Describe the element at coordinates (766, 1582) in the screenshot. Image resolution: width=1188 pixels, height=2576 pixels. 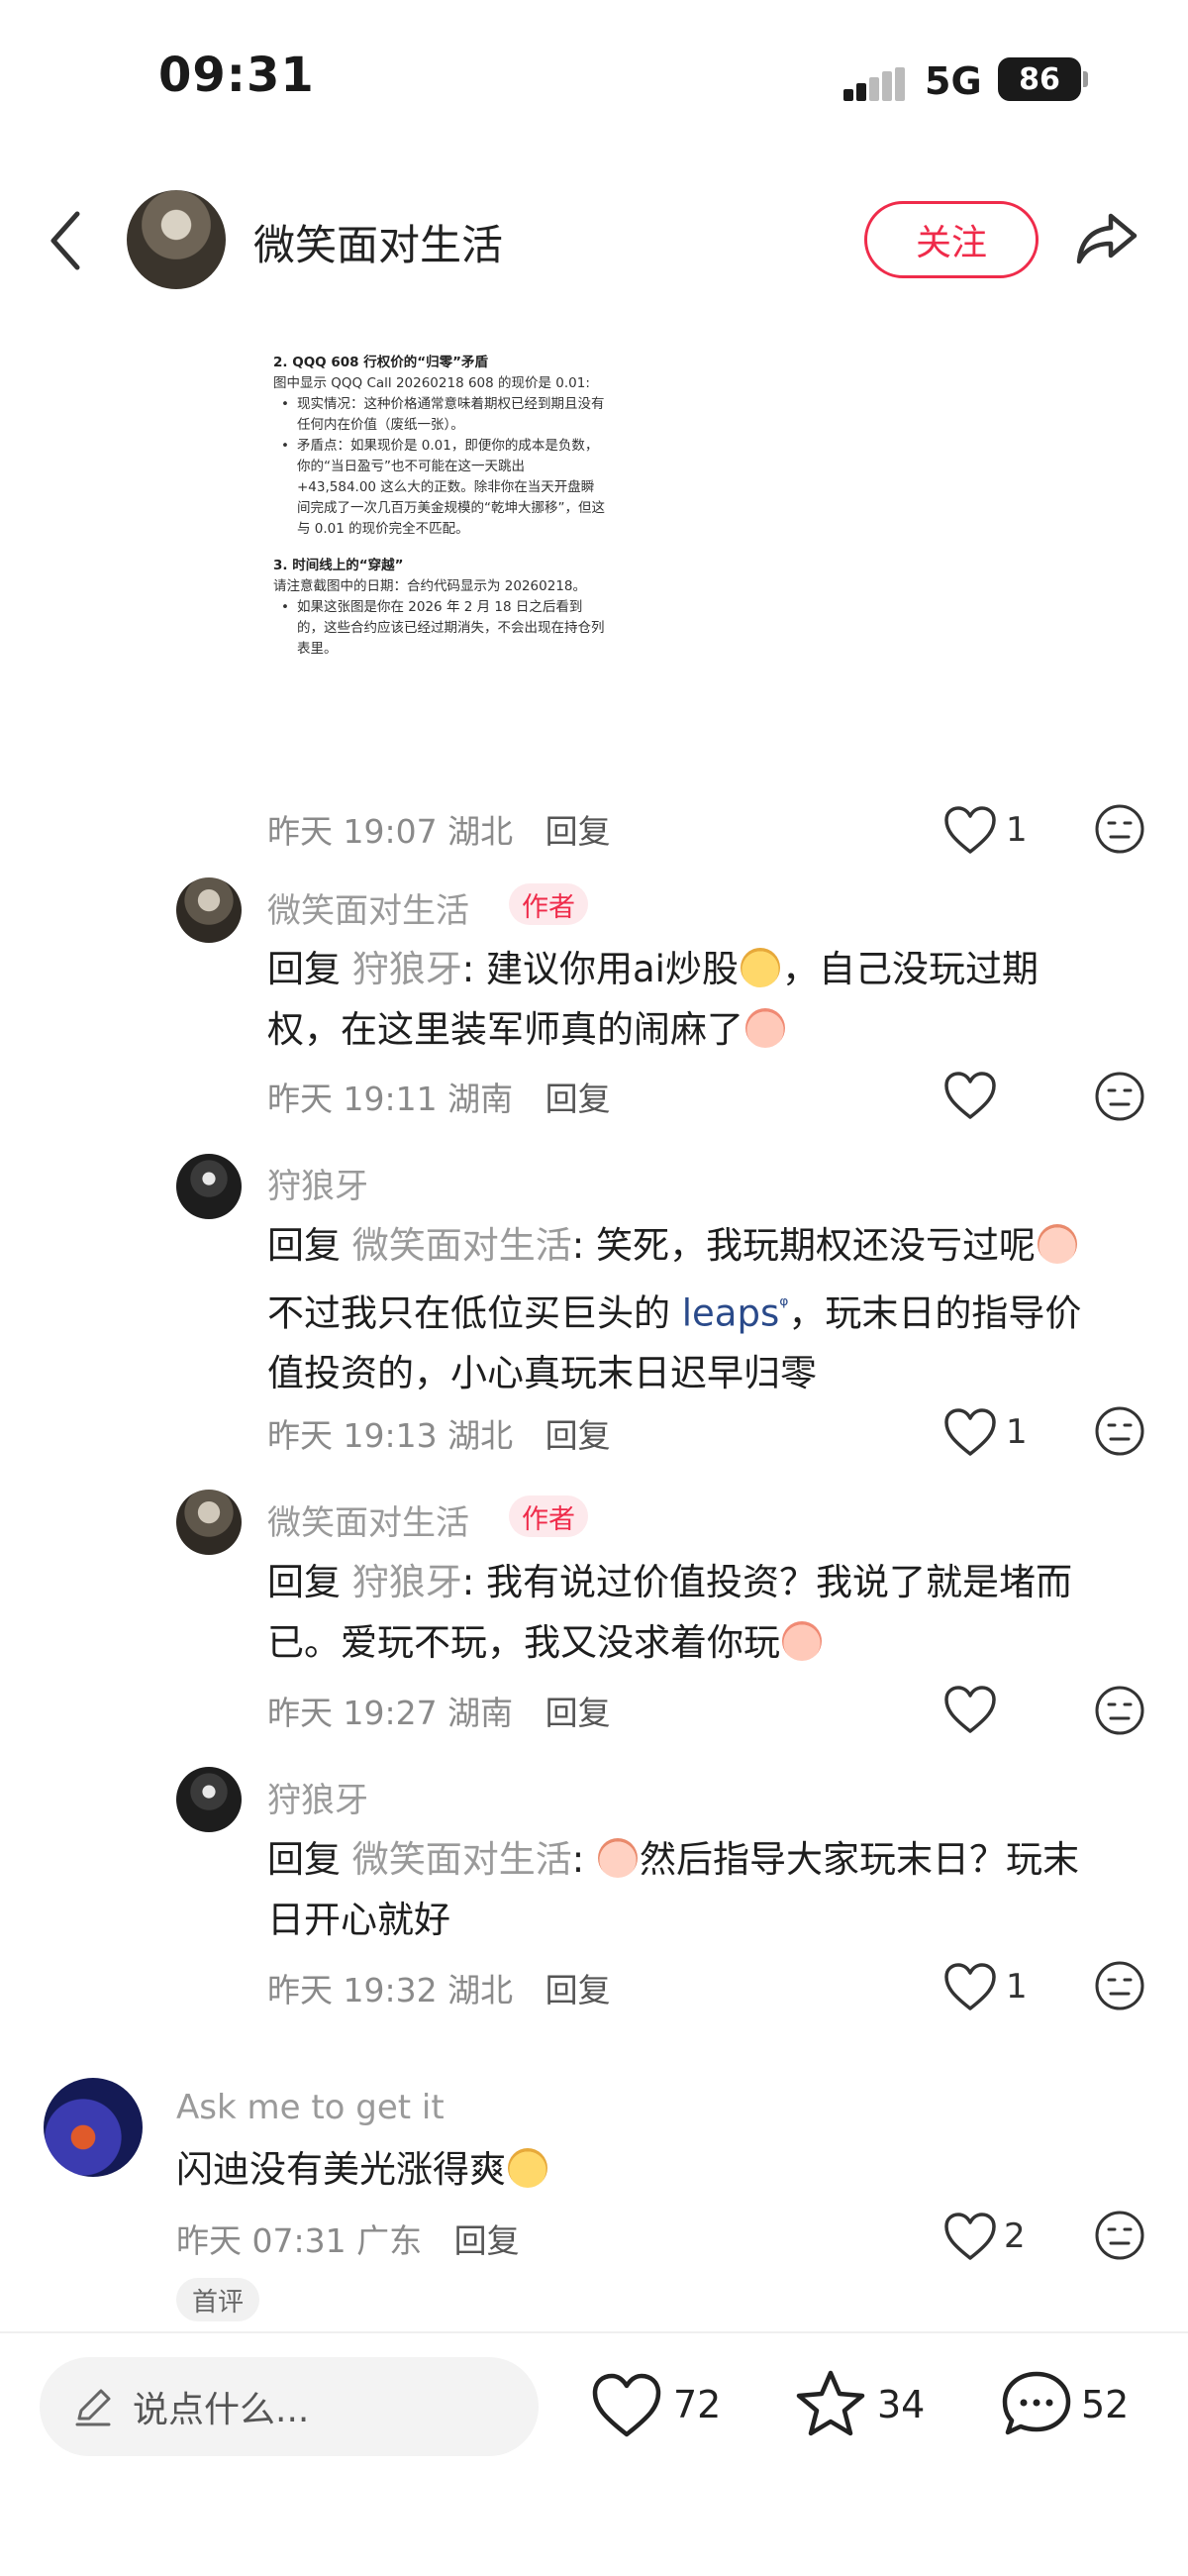
I see `comment-text: : 我有说过价值投资？我说了就是堵而` at that location.